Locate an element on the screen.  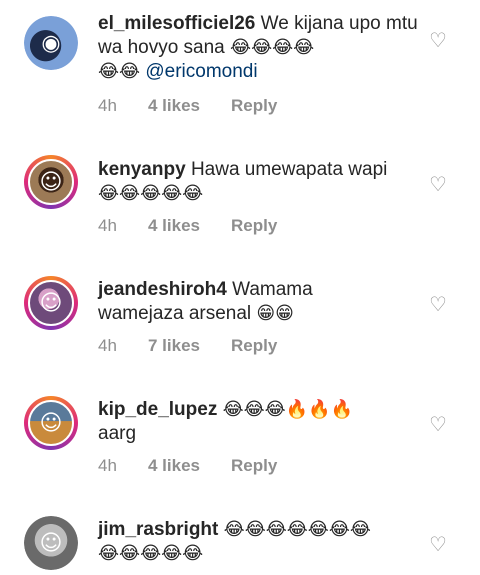
comment-emoji: 😂😂😂😂😂😂😂 is located at coordinates (297, 529).